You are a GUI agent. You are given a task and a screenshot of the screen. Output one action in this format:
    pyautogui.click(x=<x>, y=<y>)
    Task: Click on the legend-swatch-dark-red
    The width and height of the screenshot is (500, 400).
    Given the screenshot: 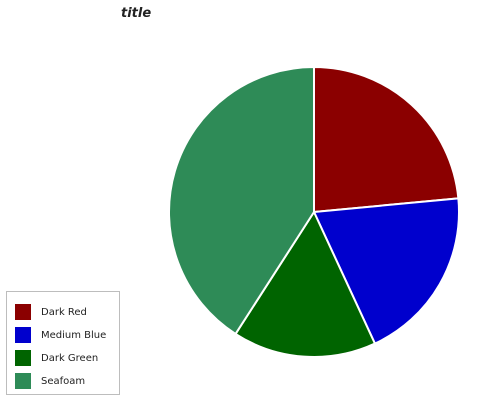 What is the action you would take?
    pyautogui.click(x=23, y=312)
    